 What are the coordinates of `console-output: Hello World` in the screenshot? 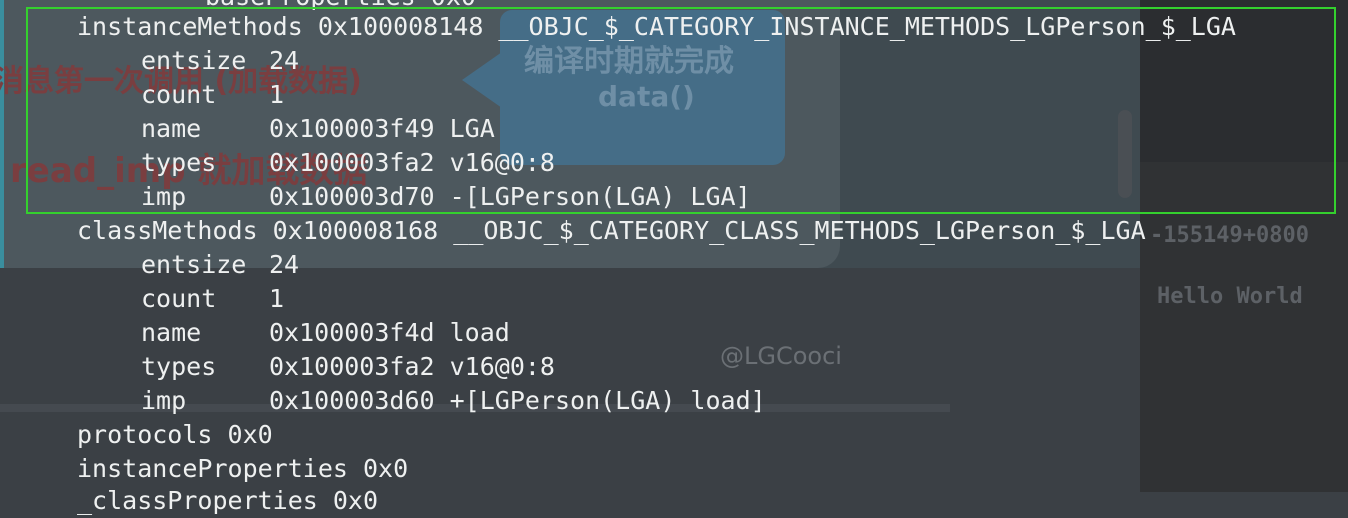 It's located at (1230, 296).